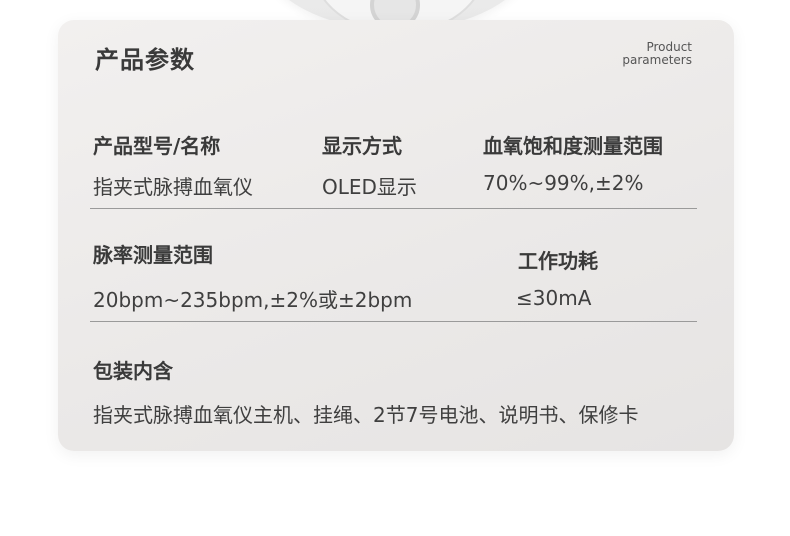  Describe the element at coordinates (133, 371) in the screenshot. I see `package-label: 包装内含` at that location.